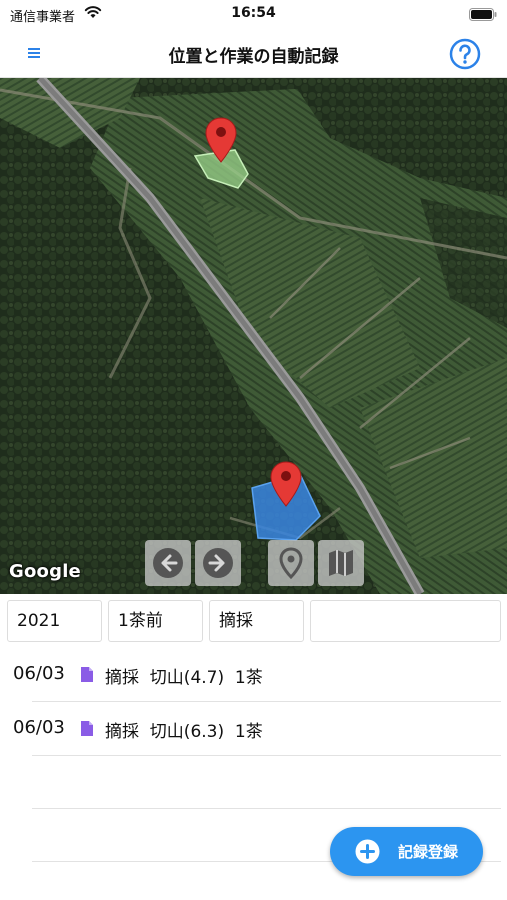 The width and height of the screenshot is (507, 900). Describe the element at coordinates (54, 621) in the screenshot. I see `year-select: 2021` at that location.